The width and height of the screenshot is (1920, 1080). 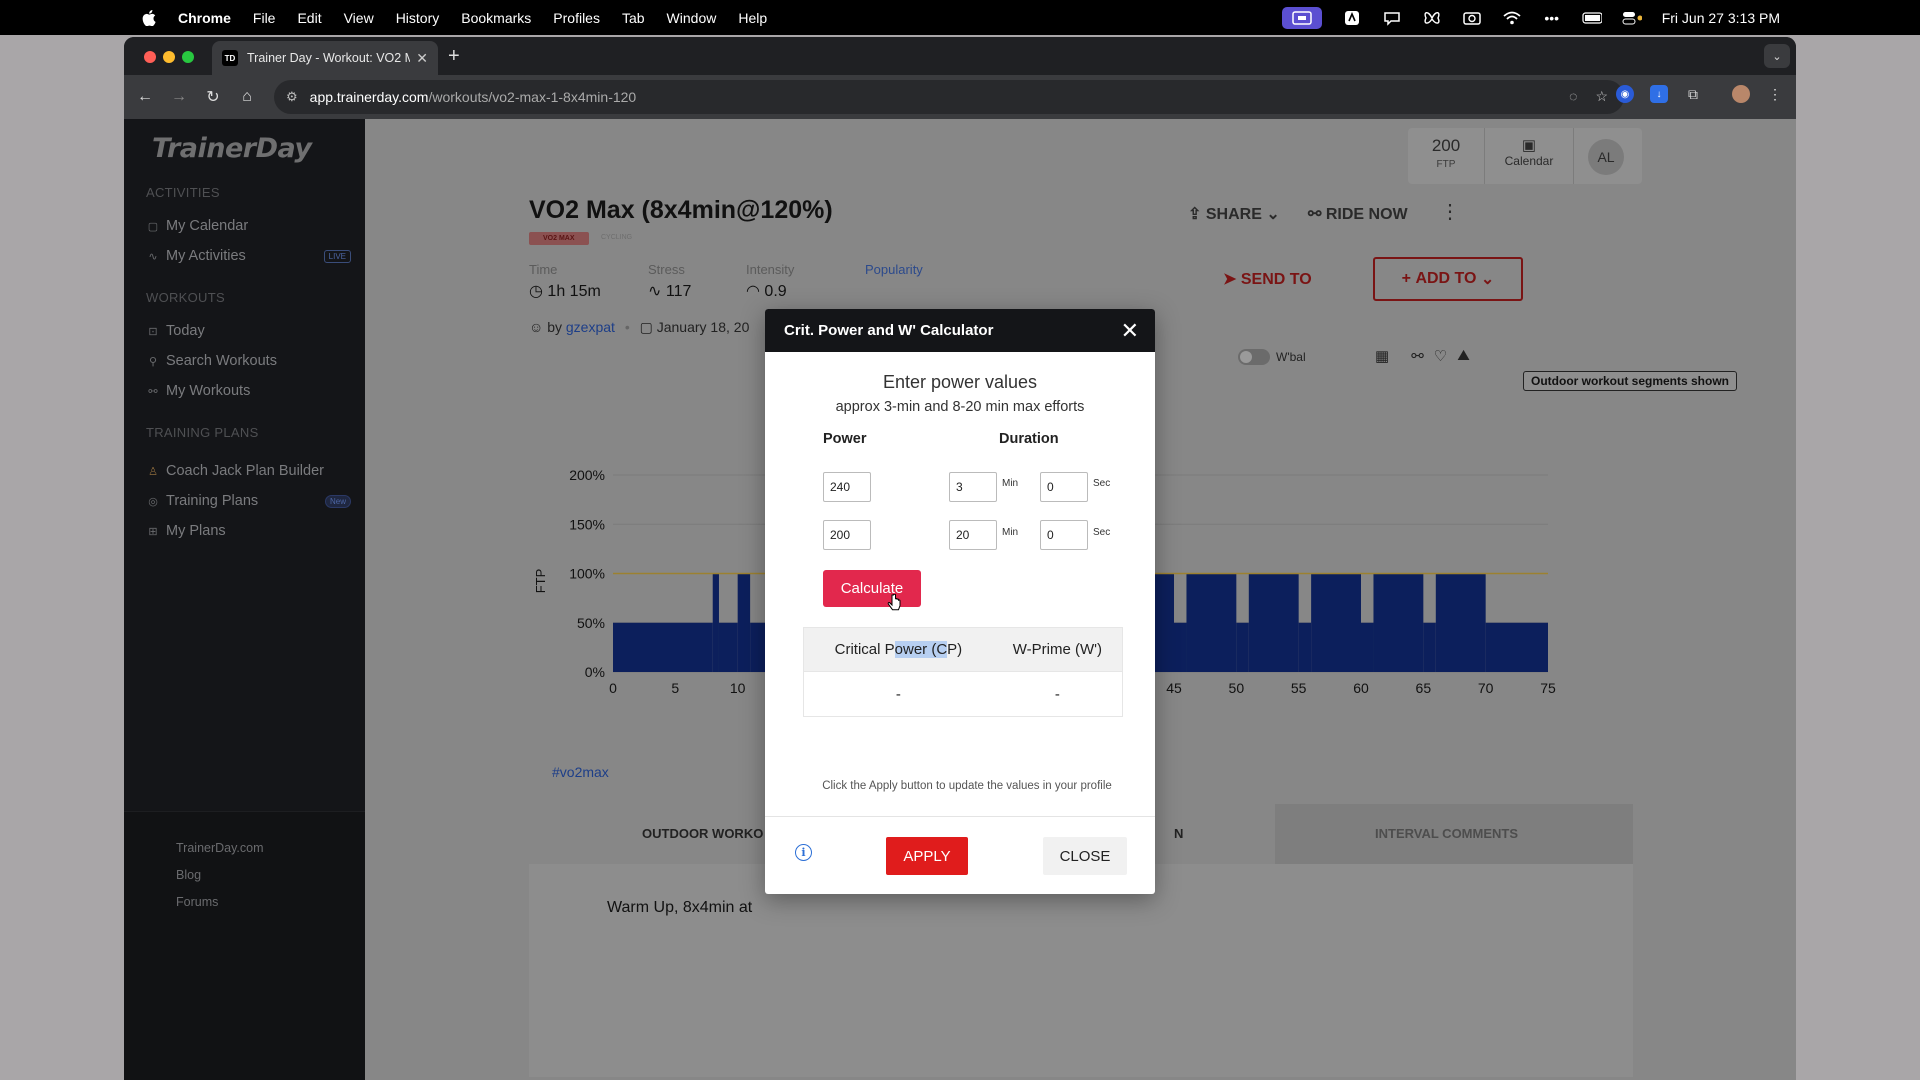 I want to click on sidebar-item-label: My Workouts, so click(x=208, y=391).